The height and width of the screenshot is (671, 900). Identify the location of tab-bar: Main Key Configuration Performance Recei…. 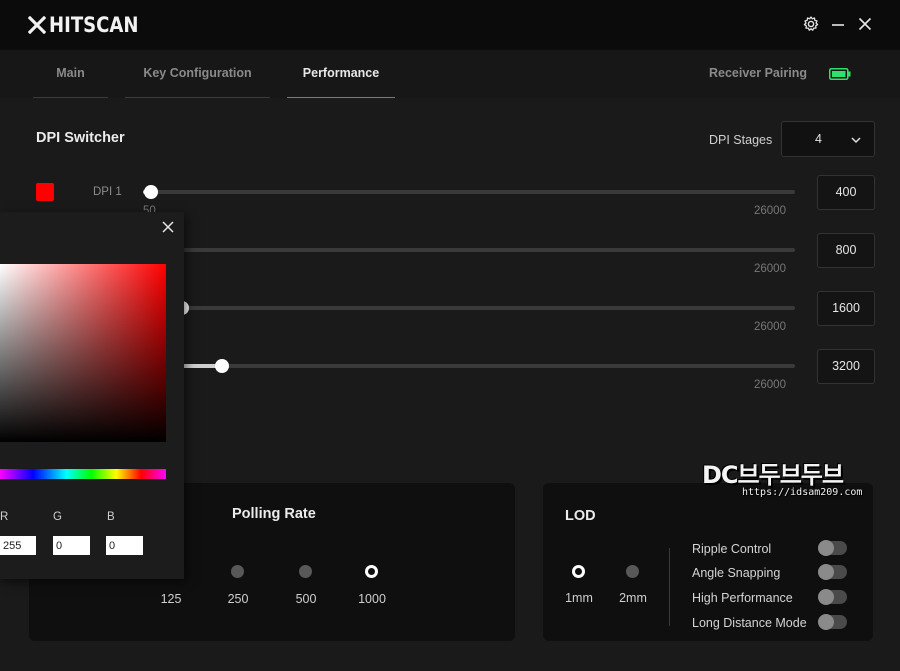
(450, 74).